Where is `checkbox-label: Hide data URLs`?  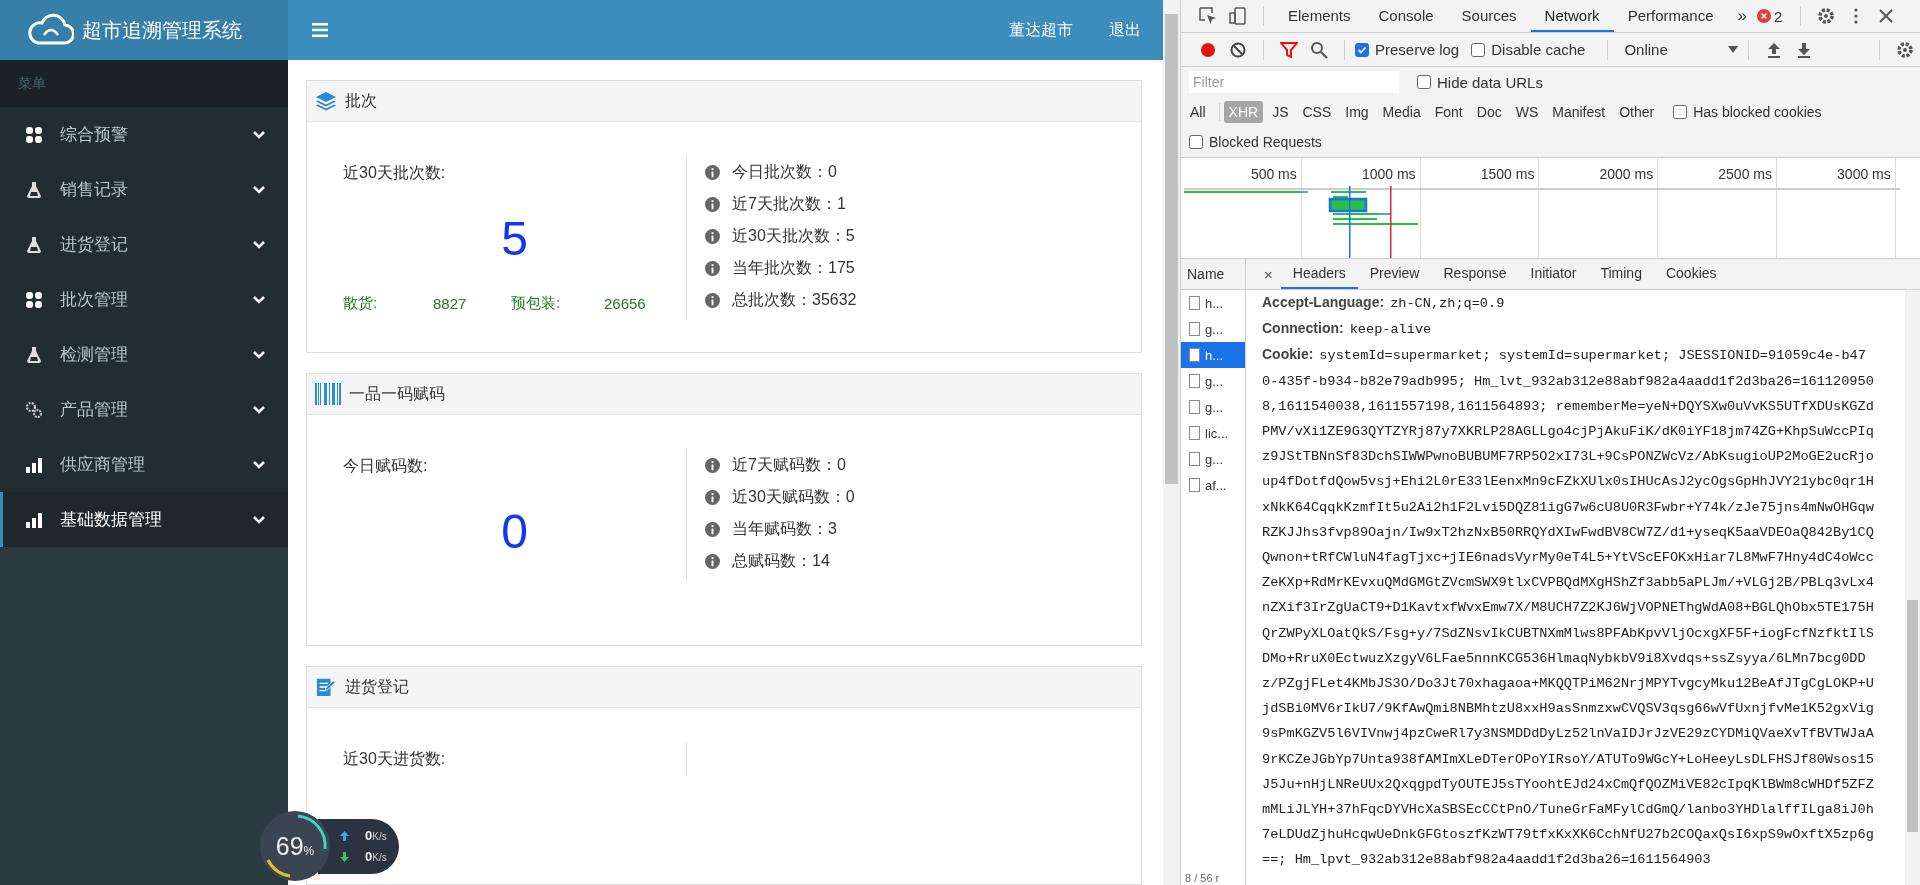
checkbox-label: Hide data URLs is located at coordinates (1490, 82).